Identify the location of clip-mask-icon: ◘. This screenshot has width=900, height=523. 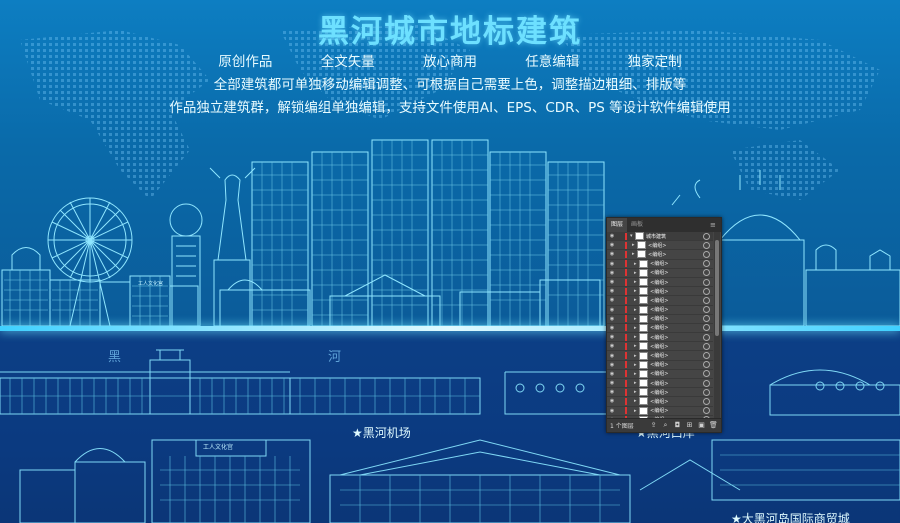
(677, 425).